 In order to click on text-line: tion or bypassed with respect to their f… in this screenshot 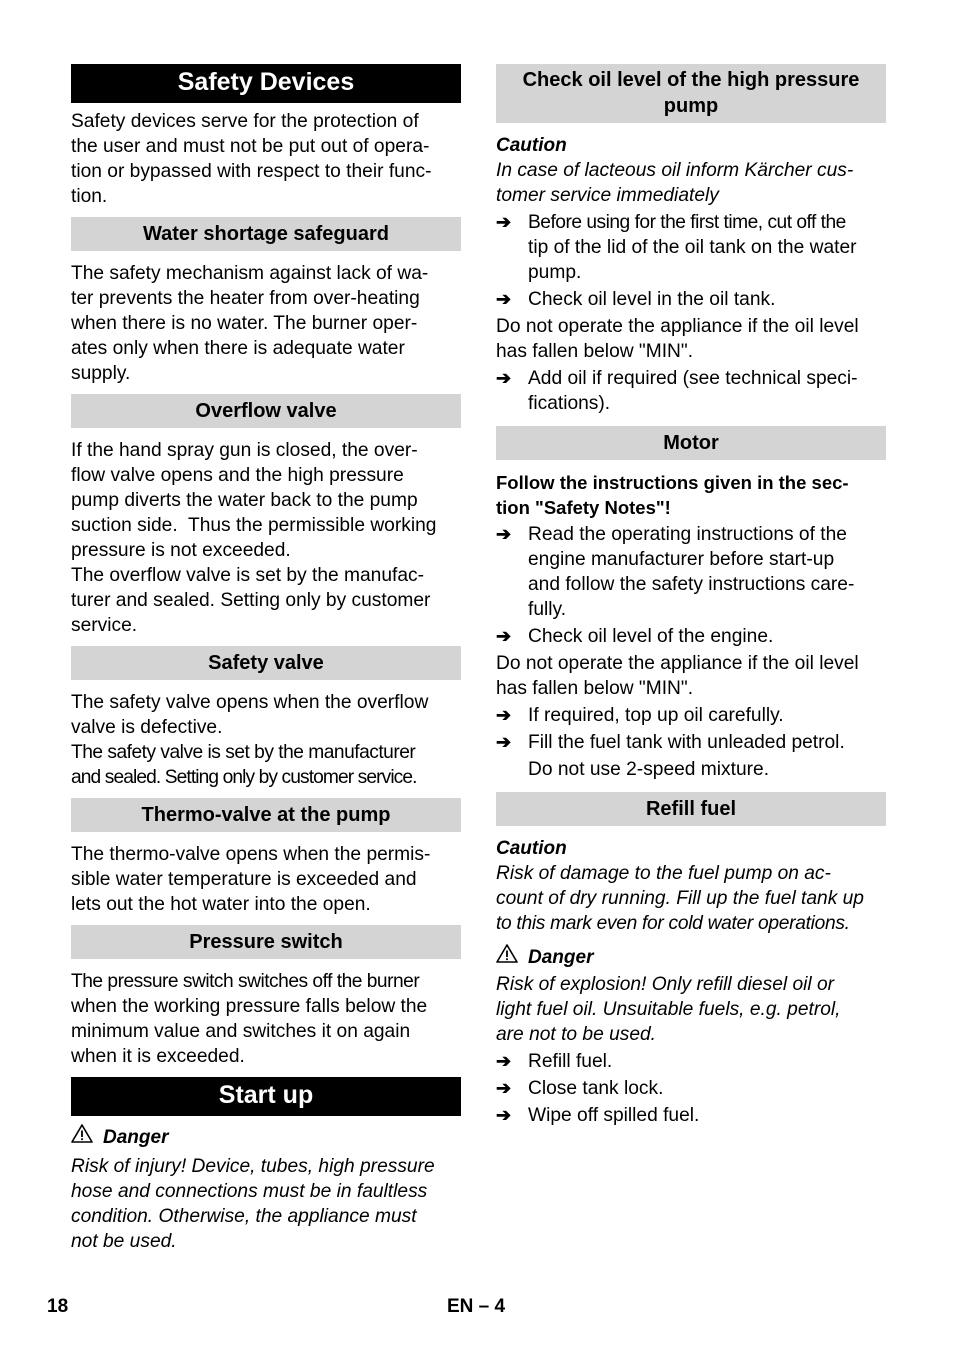, I will do `click(251, 171)`.